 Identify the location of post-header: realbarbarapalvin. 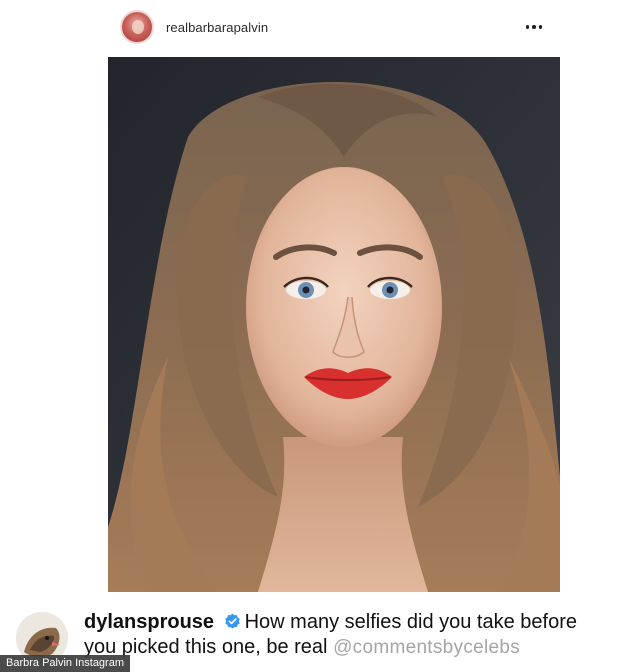
(334, 27).